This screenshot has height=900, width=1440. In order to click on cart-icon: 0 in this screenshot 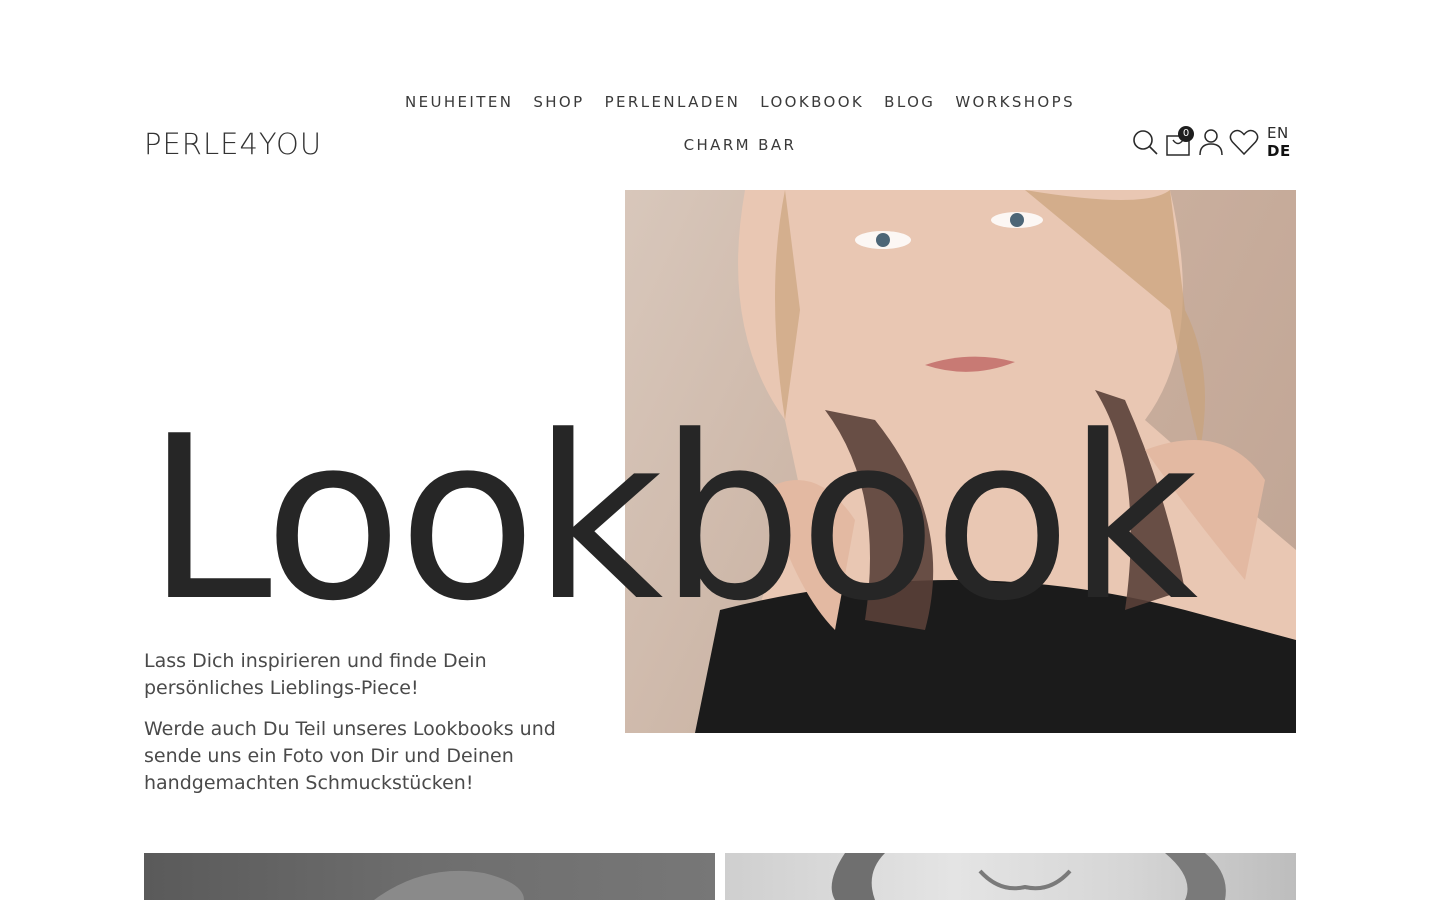, I will do `click(1178, 142)`.